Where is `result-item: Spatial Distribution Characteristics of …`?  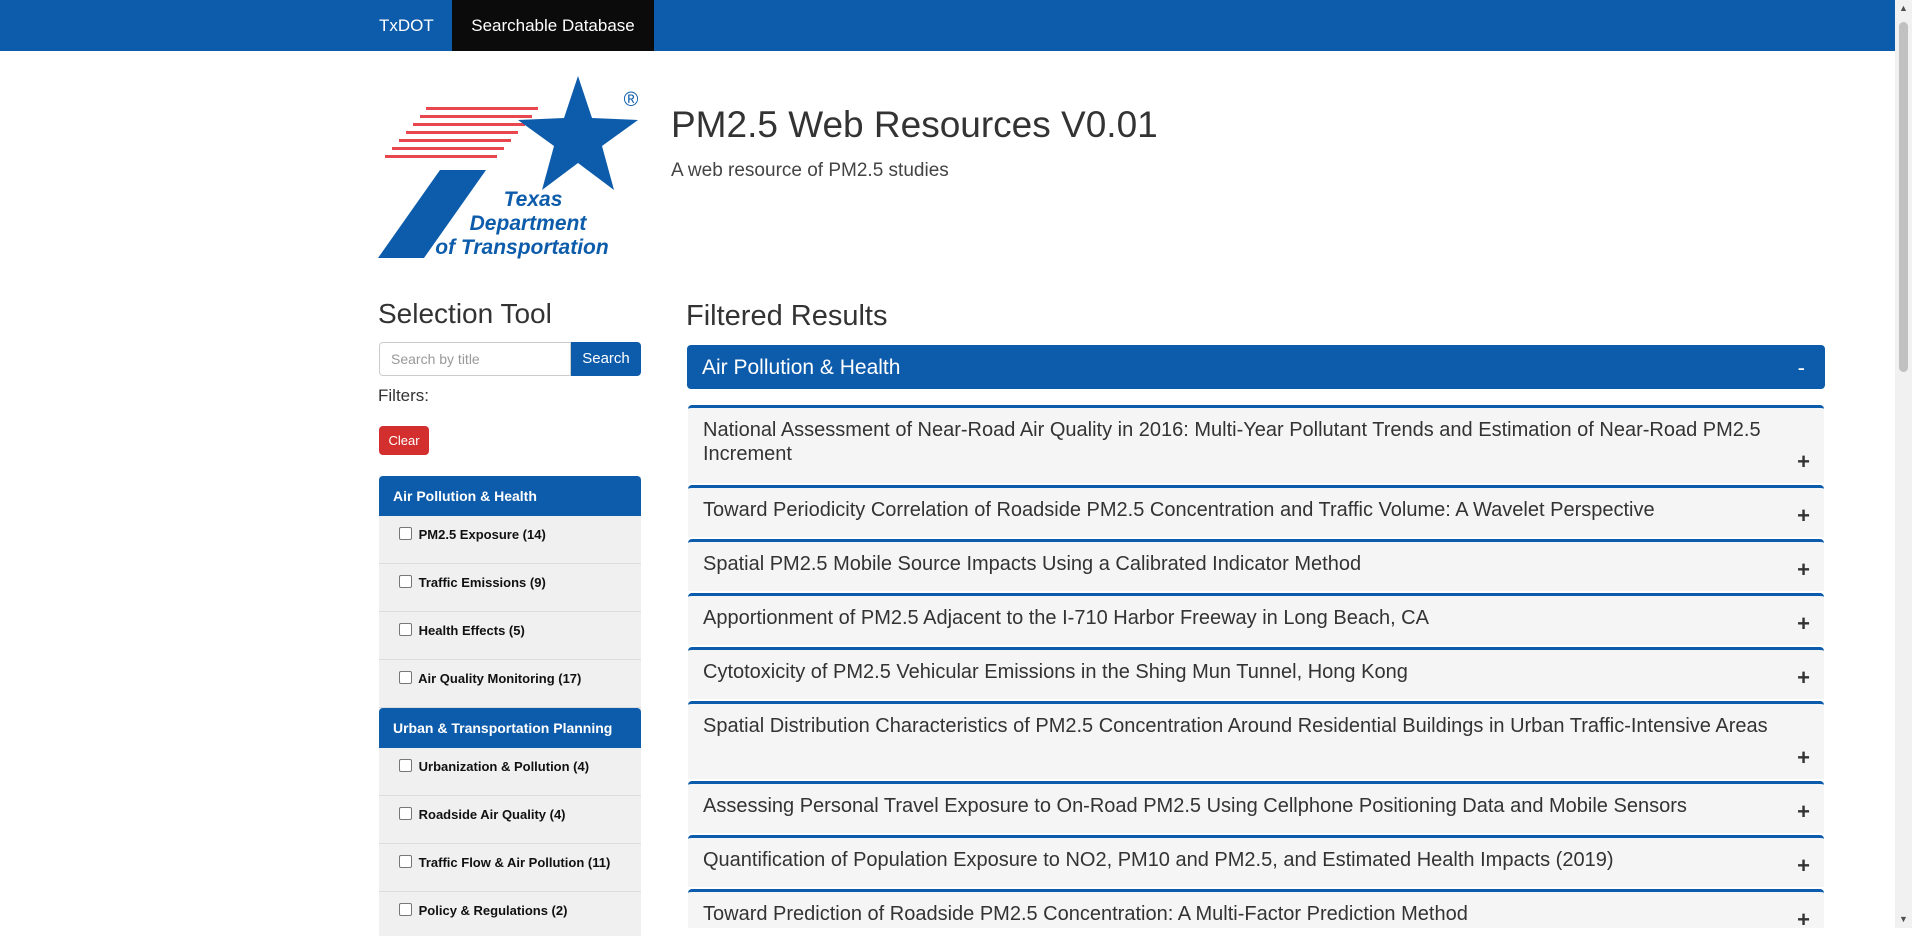 result-item: Spatial Distribution Characteristics of … is located at coordinates (1256, 740).